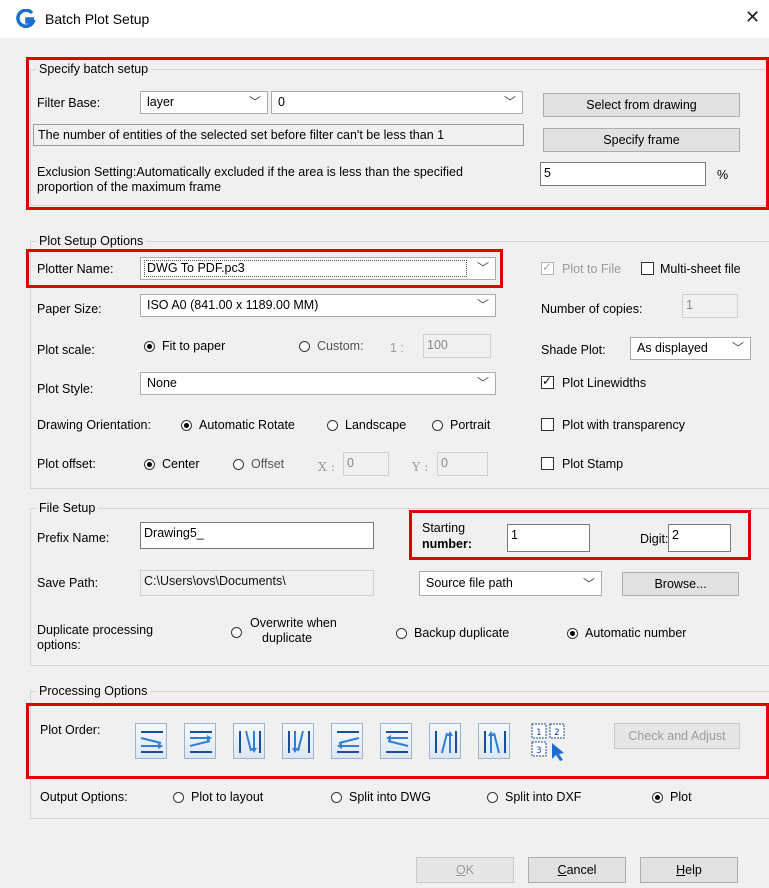  What do you see at coordinates (340, 346) in the screenshot?
I see `custom-label: Custom:` at bounding box center [340, 346].